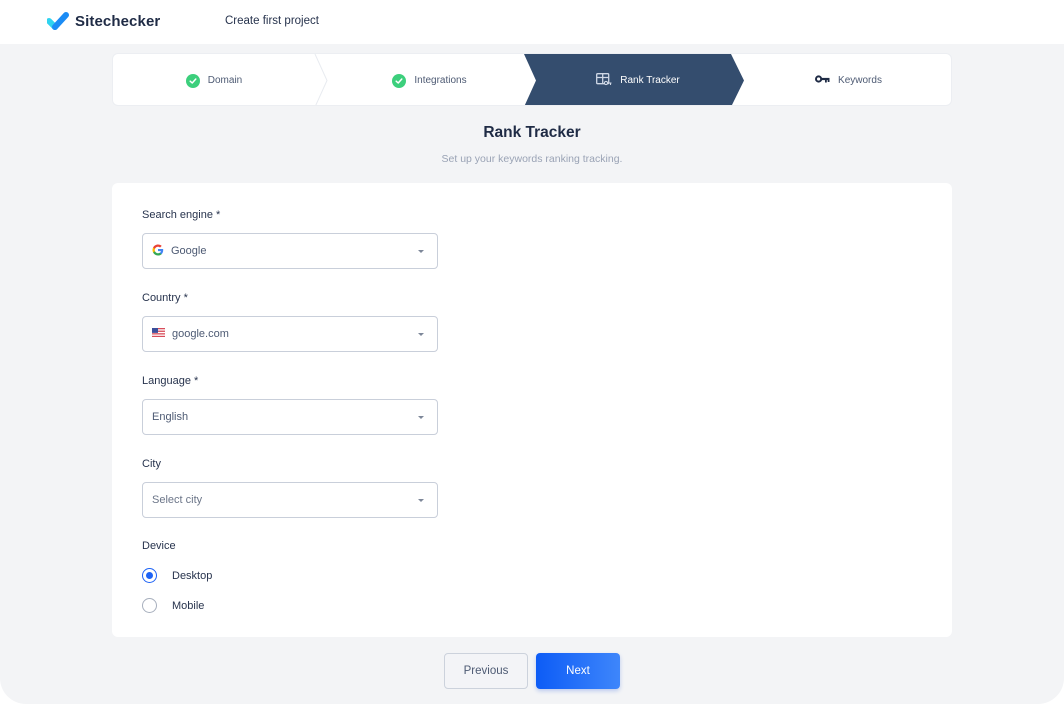 Image resolution: width=1064 pixels, height=704 pixels. I want to click on step-keywords: Keywords, so click(847, 79).